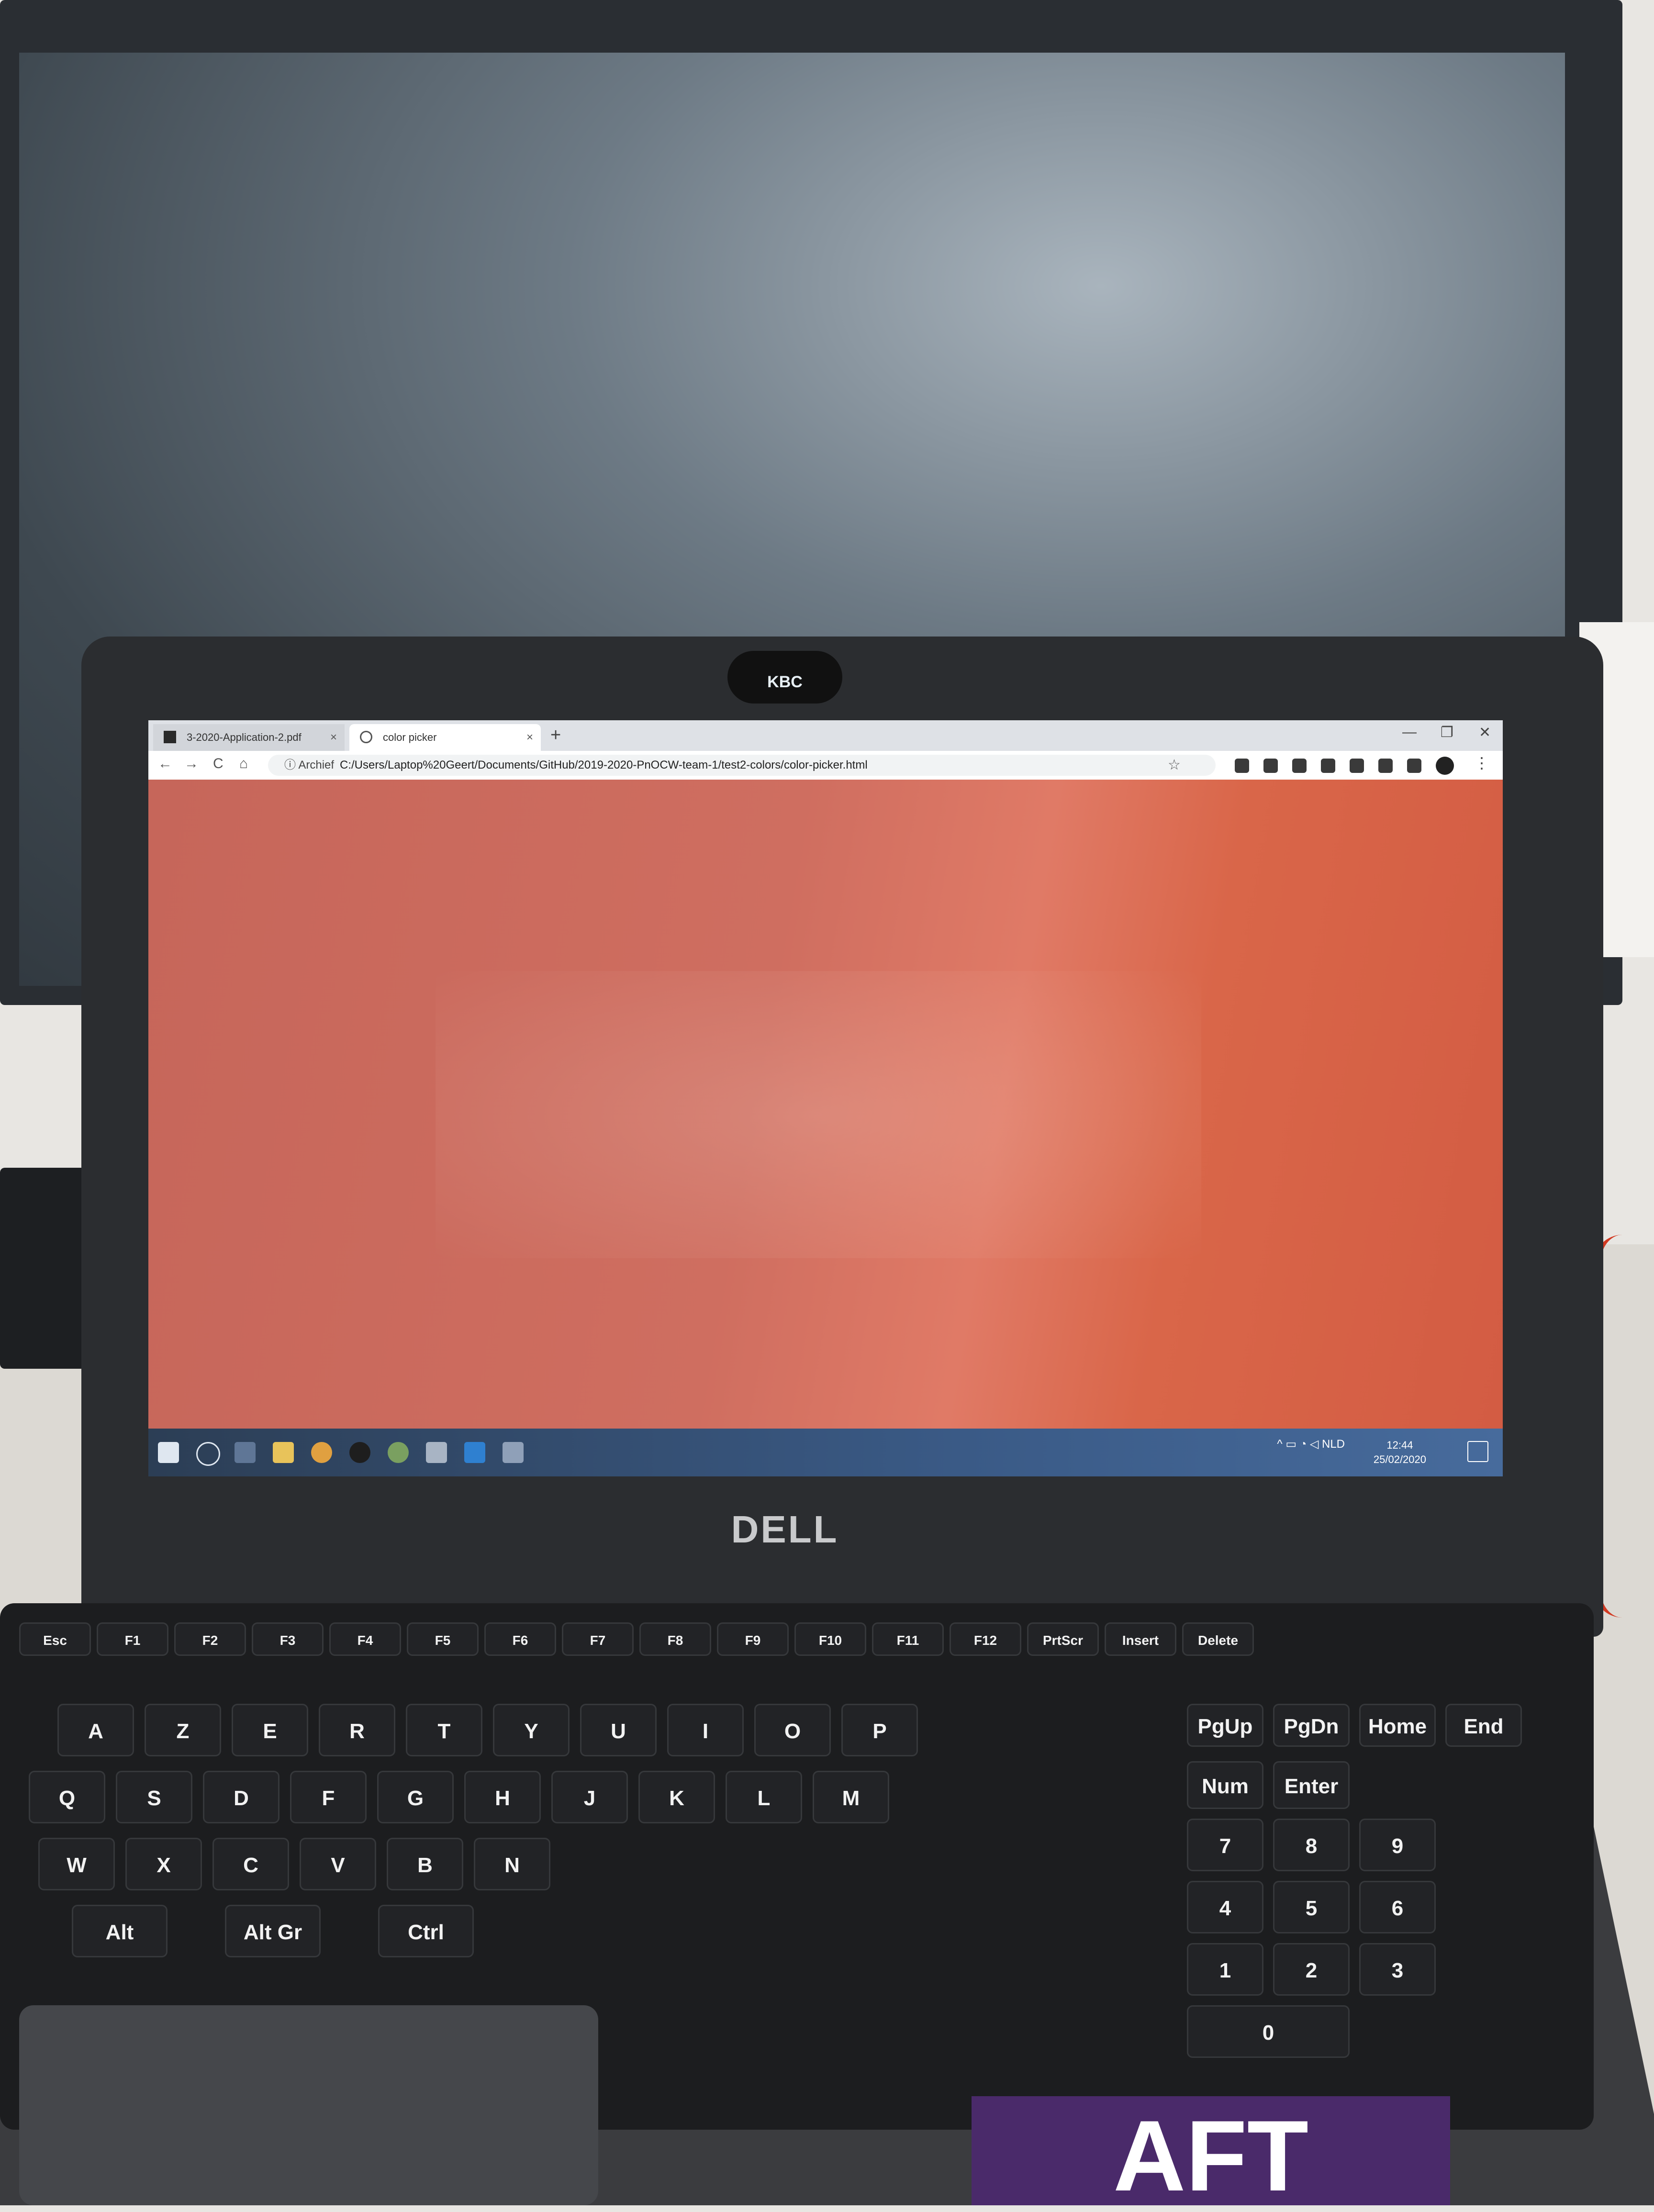 The width and height of the screenshot is (1654, 2212). What do you see at coordinates (1477, 1451) in the screenshot?
I see `notification-icon` at bounding box center [1477, 1451].